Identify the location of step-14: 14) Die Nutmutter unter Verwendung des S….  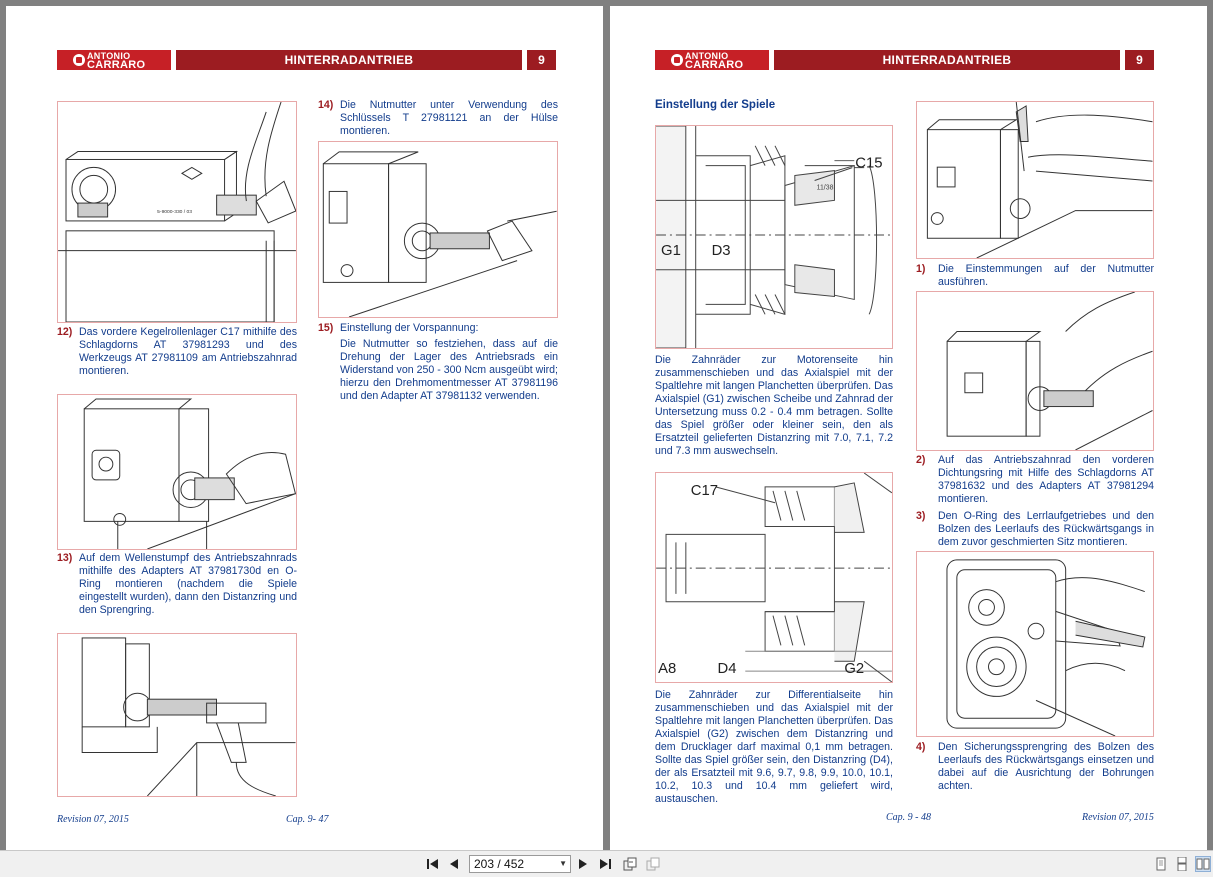
(438, 118).